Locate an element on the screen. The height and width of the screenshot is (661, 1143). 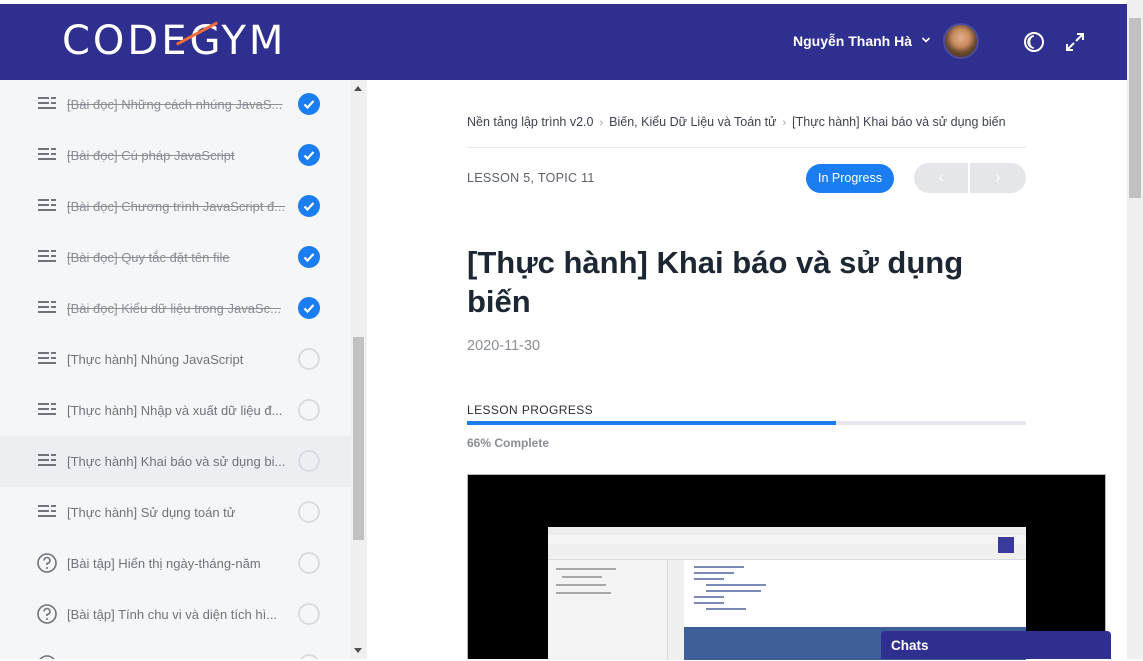
lesson-meta: LESSON 5, TOPIC 11 is located at coordinates (531, 178).